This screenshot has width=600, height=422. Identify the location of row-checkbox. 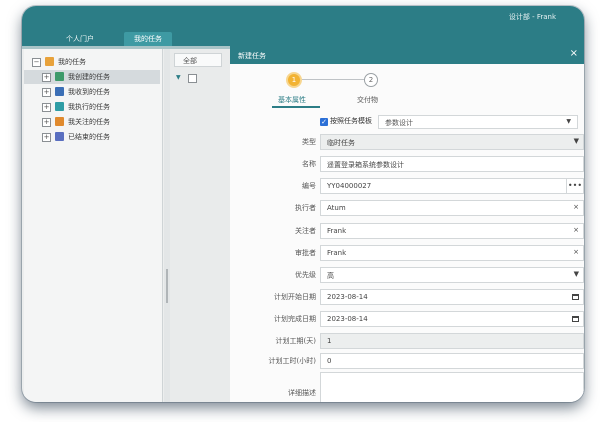
(192, 78).